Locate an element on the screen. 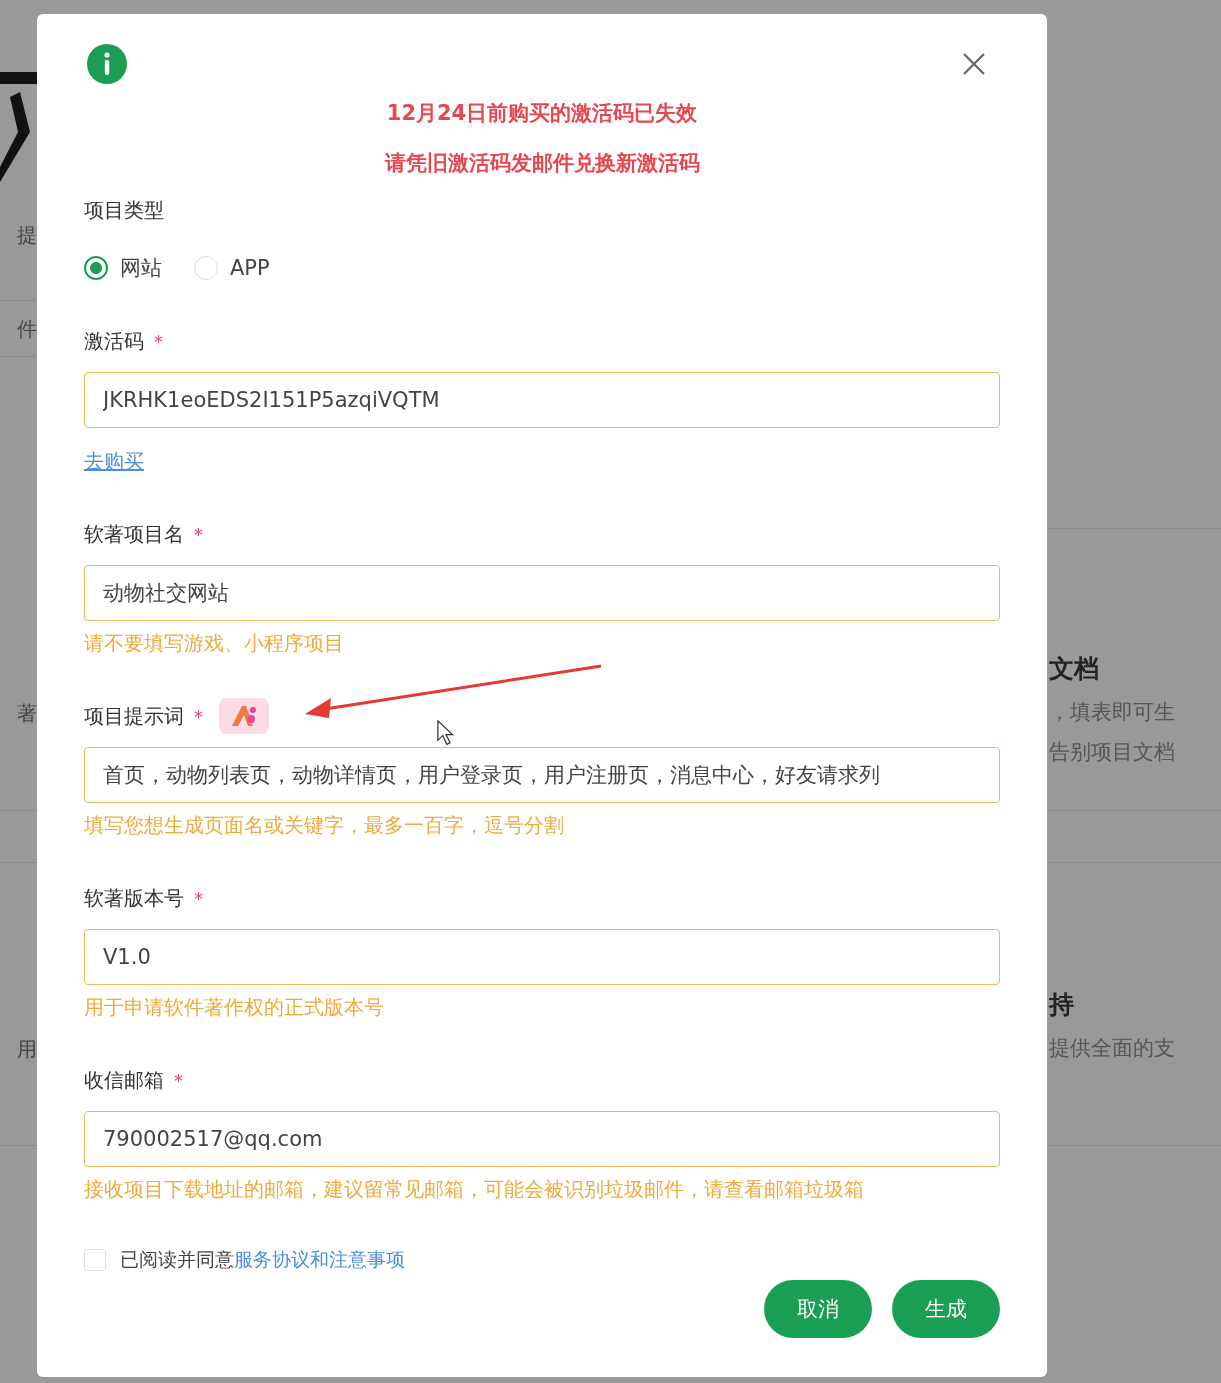 This screenshot has width=1221, height=1383. background-text: 告别项目文档 is located at coordinates (1112, 752).